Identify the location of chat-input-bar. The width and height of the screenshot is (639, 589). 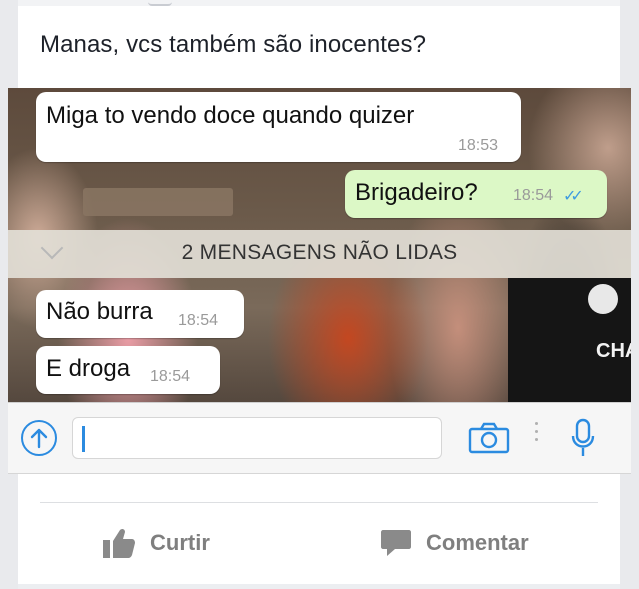
(319, 437).